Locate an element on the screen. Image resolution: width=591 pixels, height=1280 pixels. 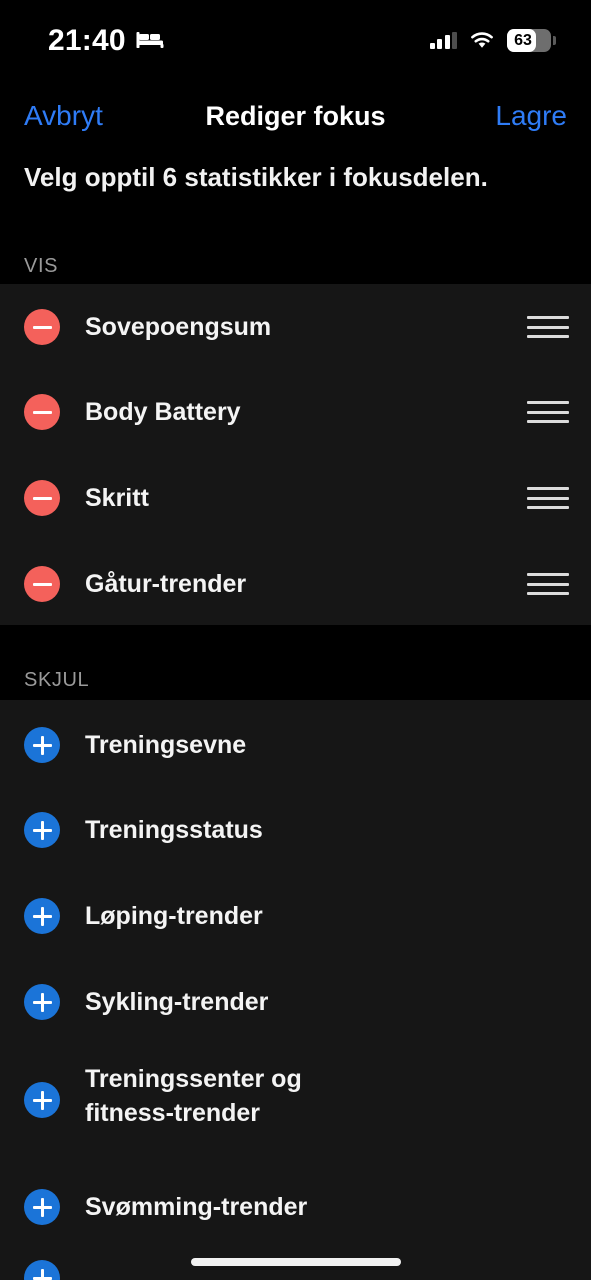
list-item-label: Gåtur-trender is located at coordinates (166, 584).